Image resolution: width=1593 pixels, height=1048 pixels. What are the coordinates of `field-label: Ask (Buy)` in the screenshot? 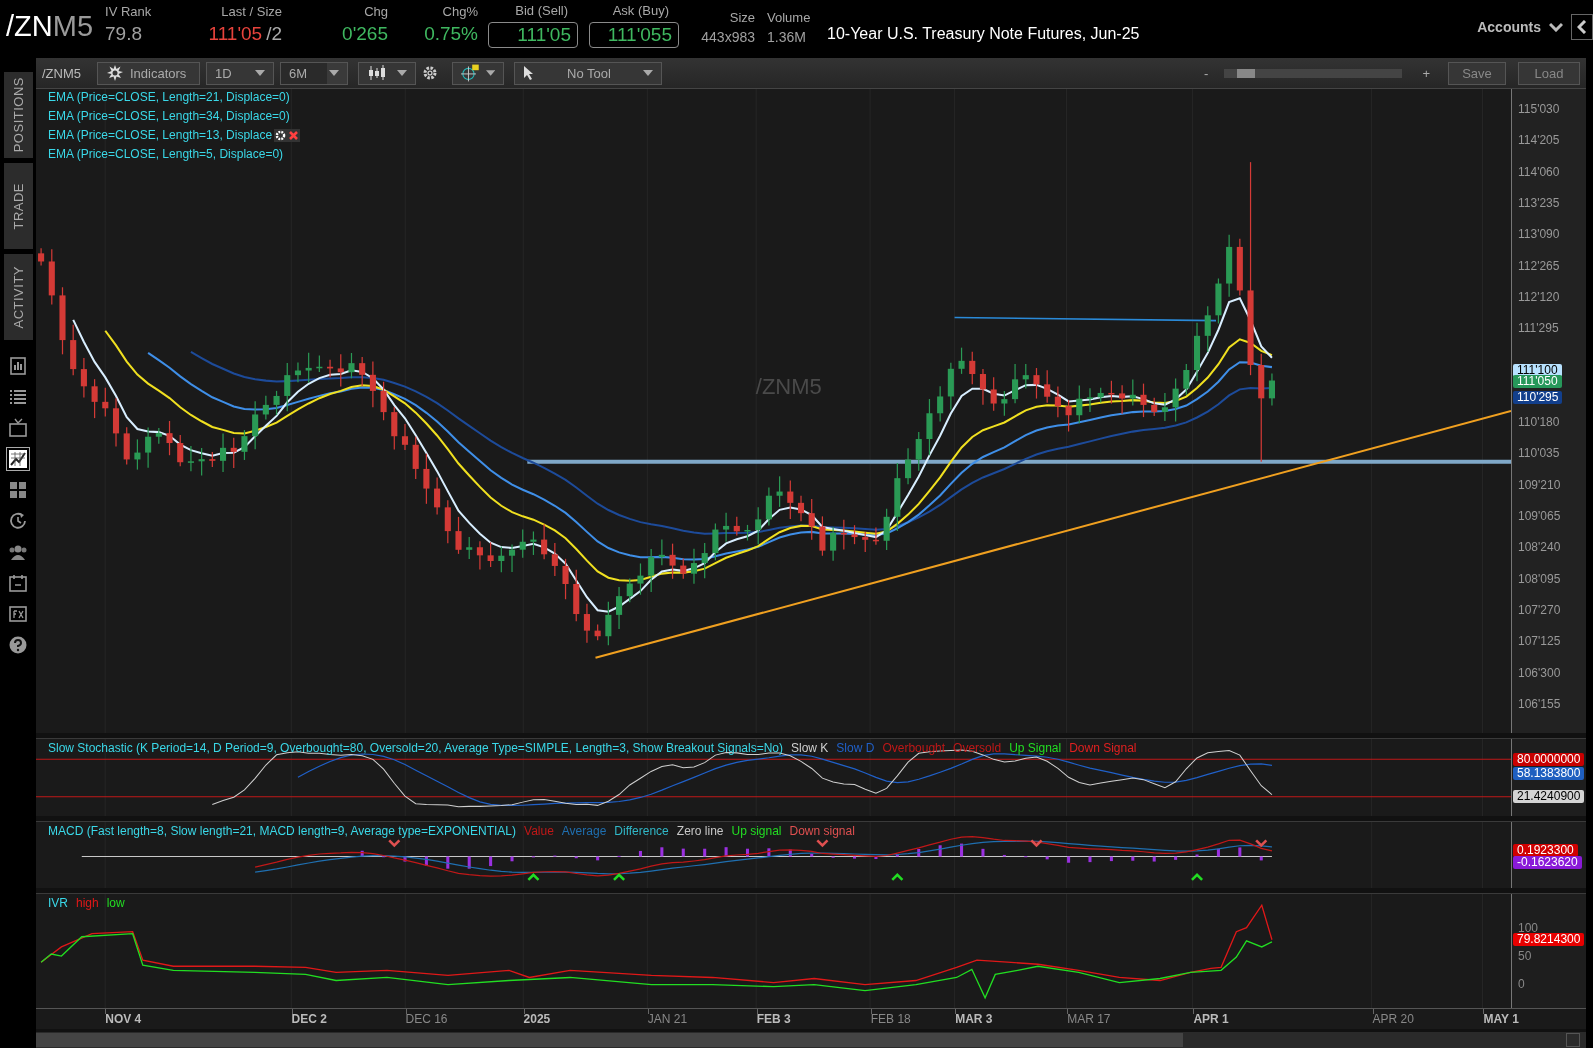 It's located at (640, 10).